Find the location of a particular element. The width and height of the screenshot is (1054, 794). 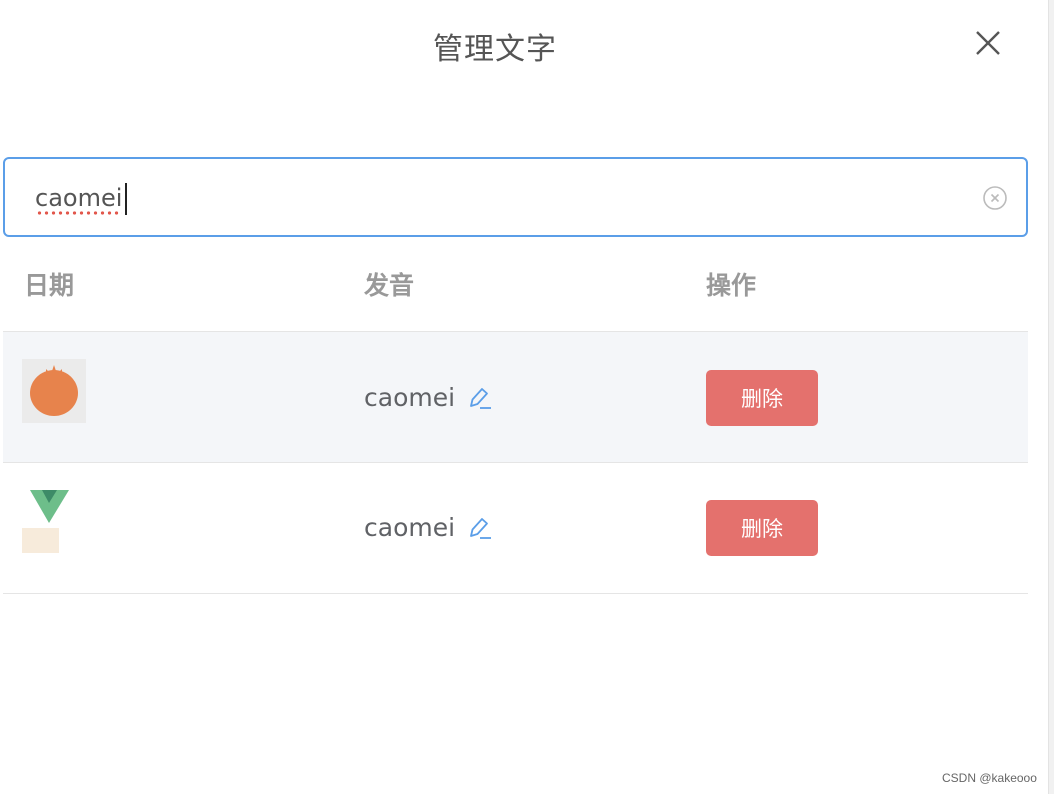

column-header-date: 日期 is located at coordinates (49, 285).